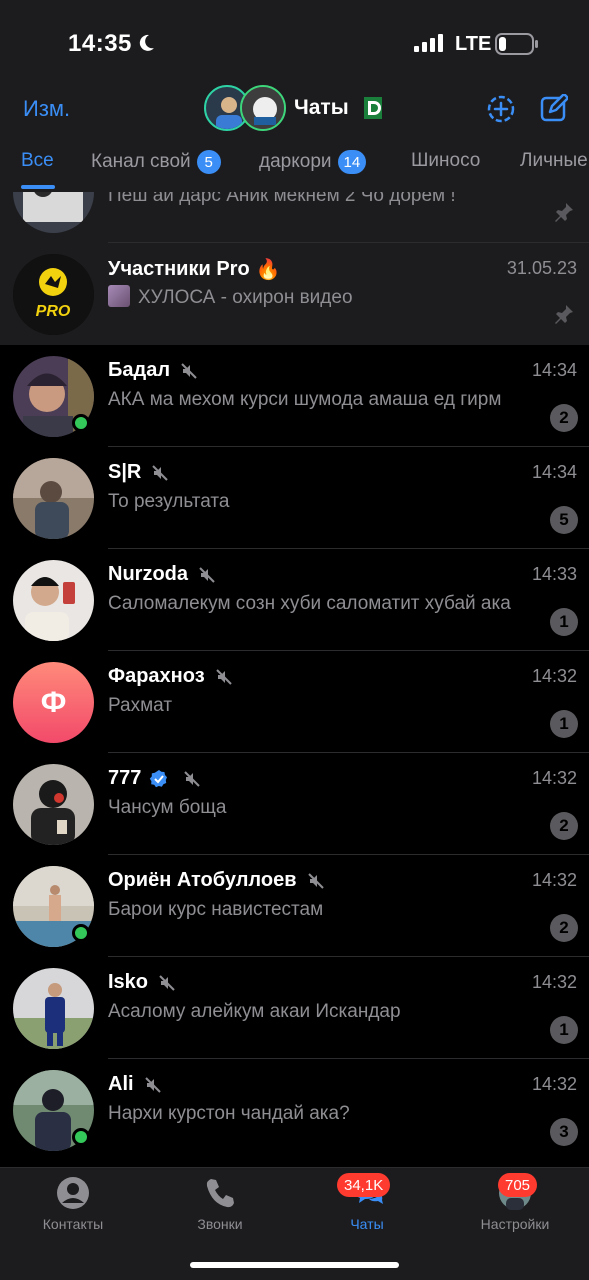 Image resolution: width=589 pixels, height=1280 pixels. Describe the element at coordinates (554, 161) in the screenshot. I see `tab-personal: Личные` at that location.